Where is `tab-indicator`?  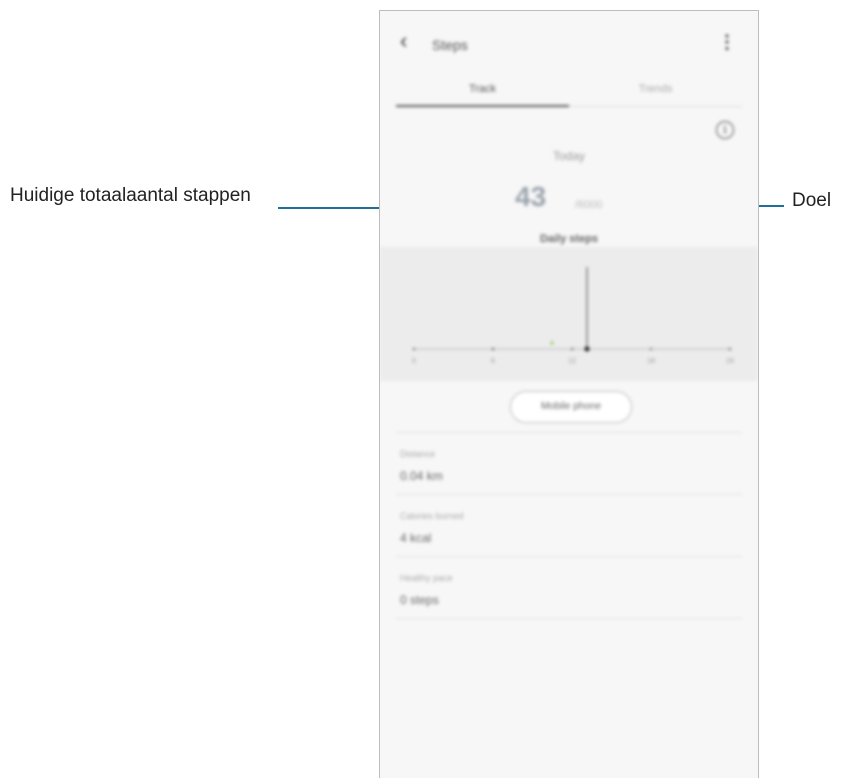 tab-indicator is located at coordinates (482, 106).